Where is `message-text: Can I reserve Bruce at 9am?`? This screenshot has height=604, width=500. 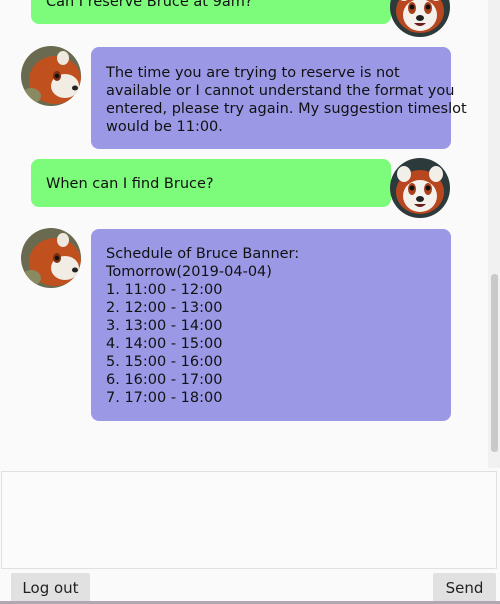
message-text: Can I reserve Bruce at 9am? is located at coordinates (149, 5).